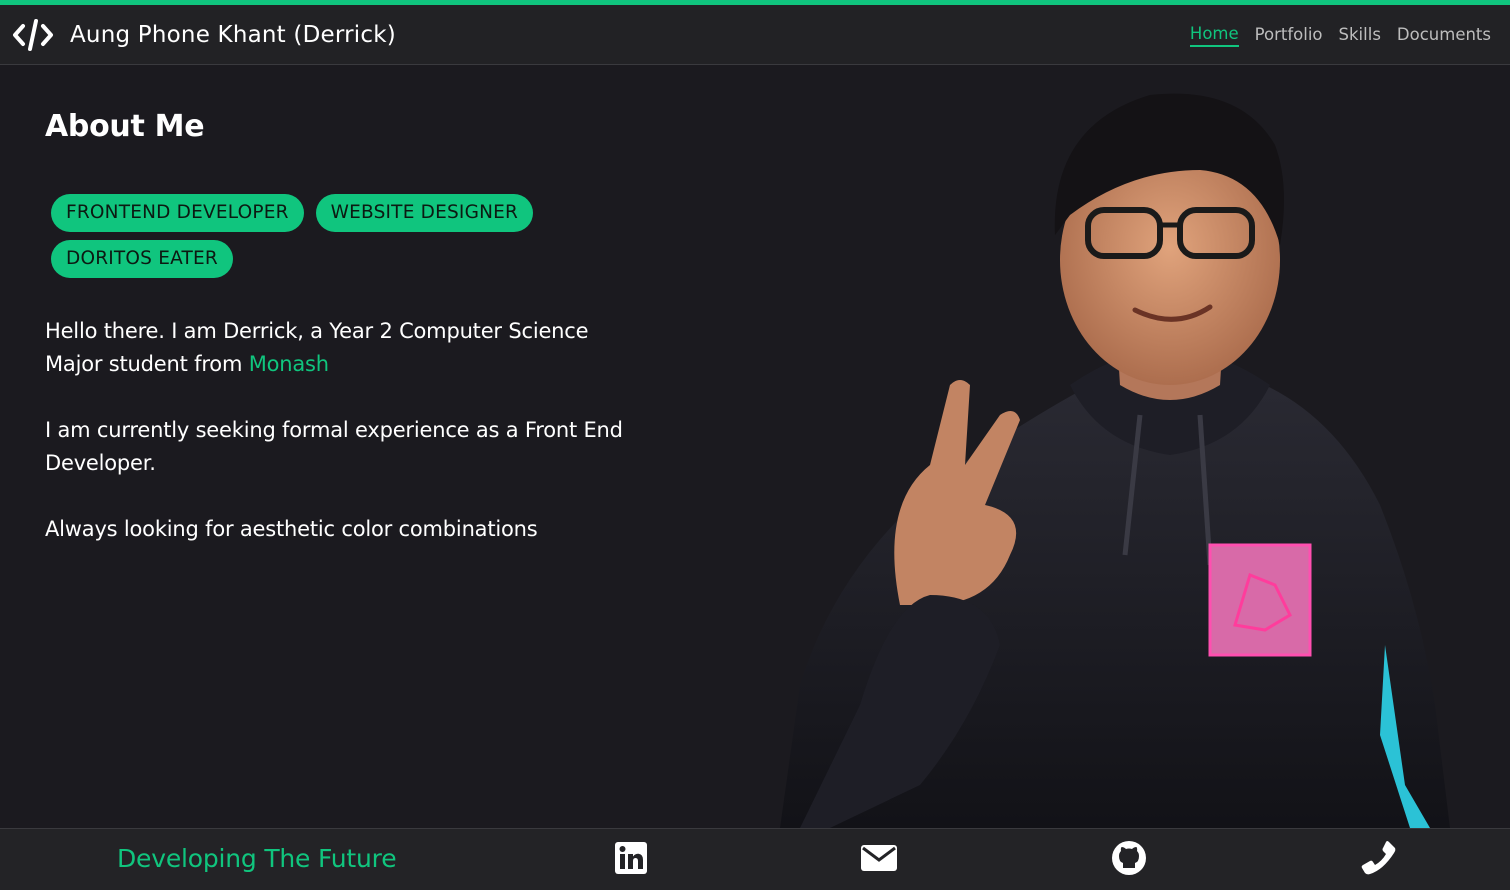  I want to click on github-link, so click(1129, 860).